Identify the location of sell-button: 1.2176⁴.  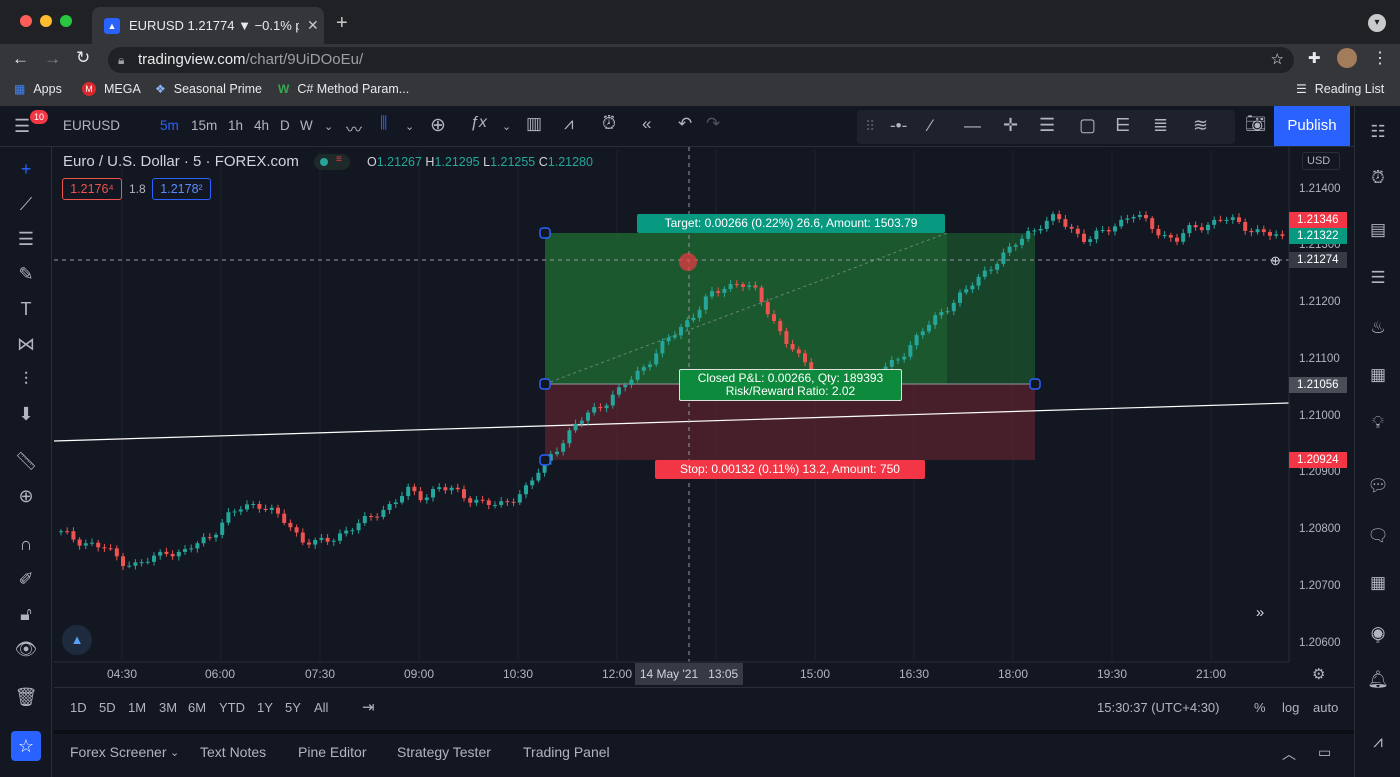
(92, 189).